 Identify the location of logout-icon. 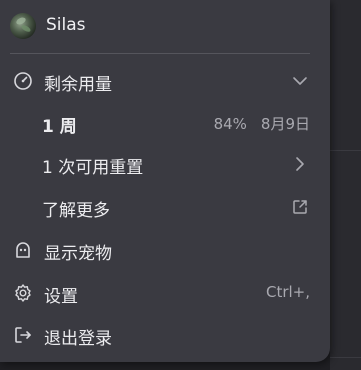
(23, 335).